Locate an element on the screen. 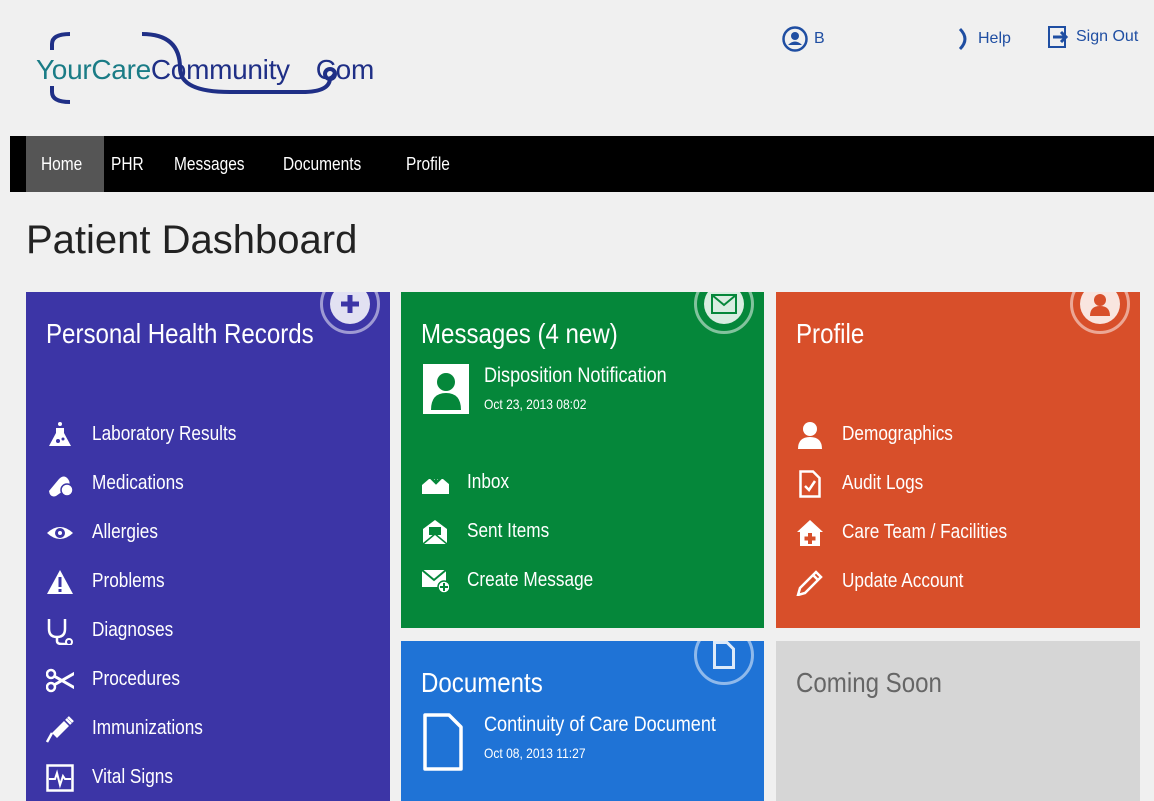  nav-messages: Messages is located at coordinates (215, 164).